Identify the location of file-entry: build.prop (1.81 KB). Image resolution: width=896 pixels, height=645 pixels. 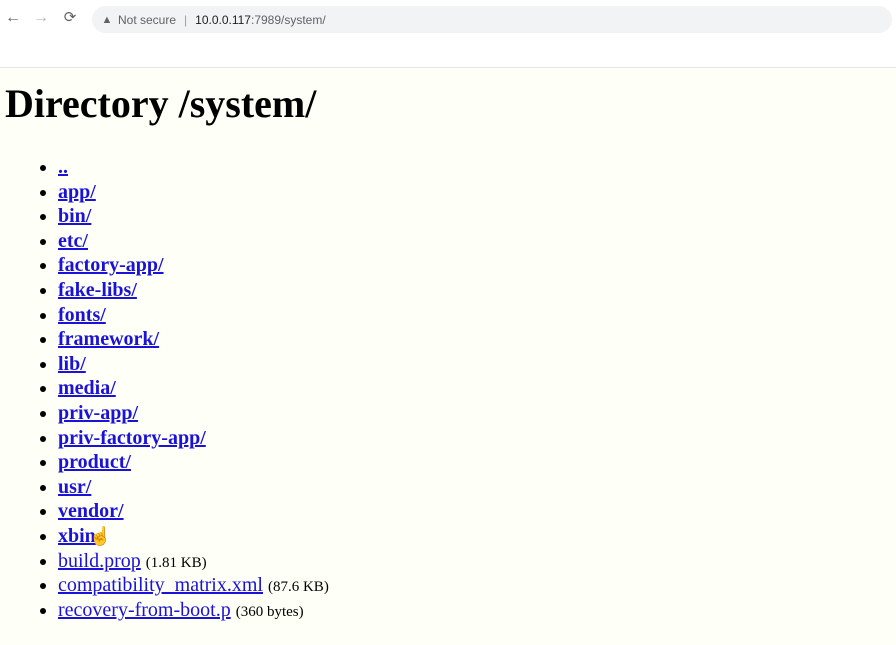
(193, 561).